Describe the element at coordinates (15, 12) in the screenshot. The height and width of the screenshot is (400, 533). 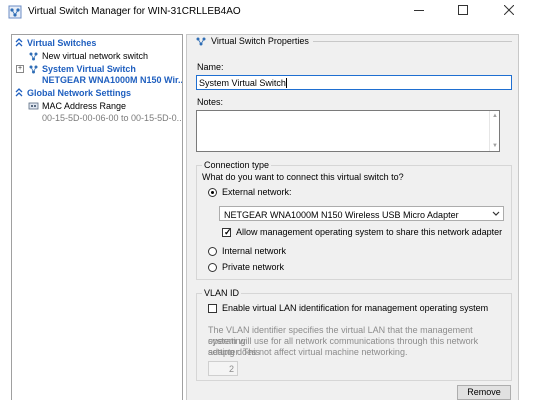
I see `virtual-switch-manager-icon` at that location.